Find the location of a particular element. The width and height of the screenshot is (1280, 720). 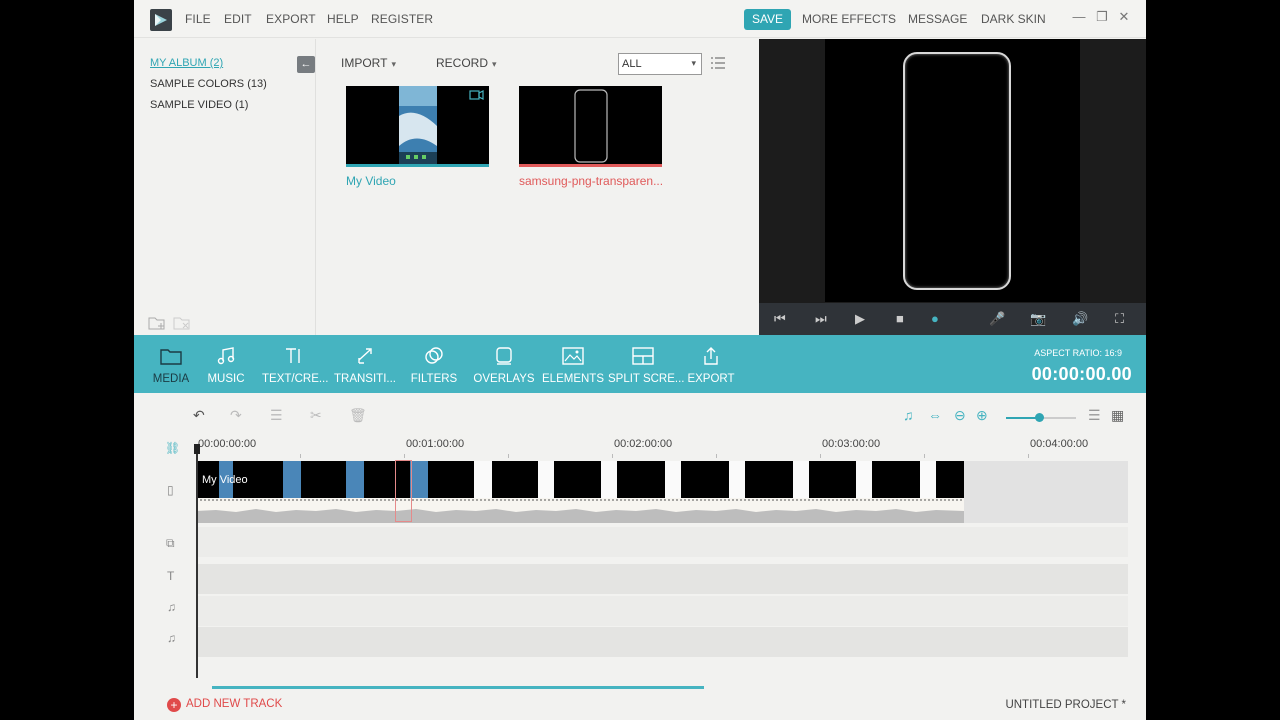

stop-icon: ■ is located at coordinates (900, 319).